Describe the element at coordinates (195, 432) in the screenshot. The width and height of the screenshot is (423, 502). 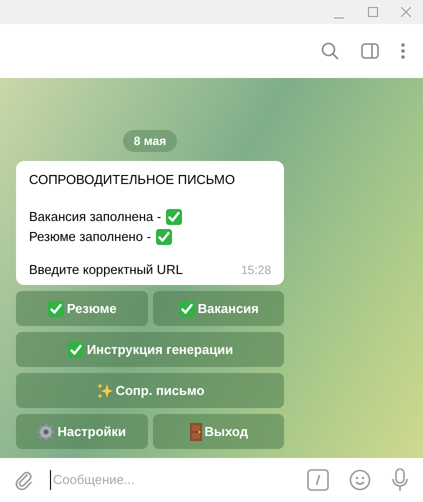
I see `door-icon` at that location.